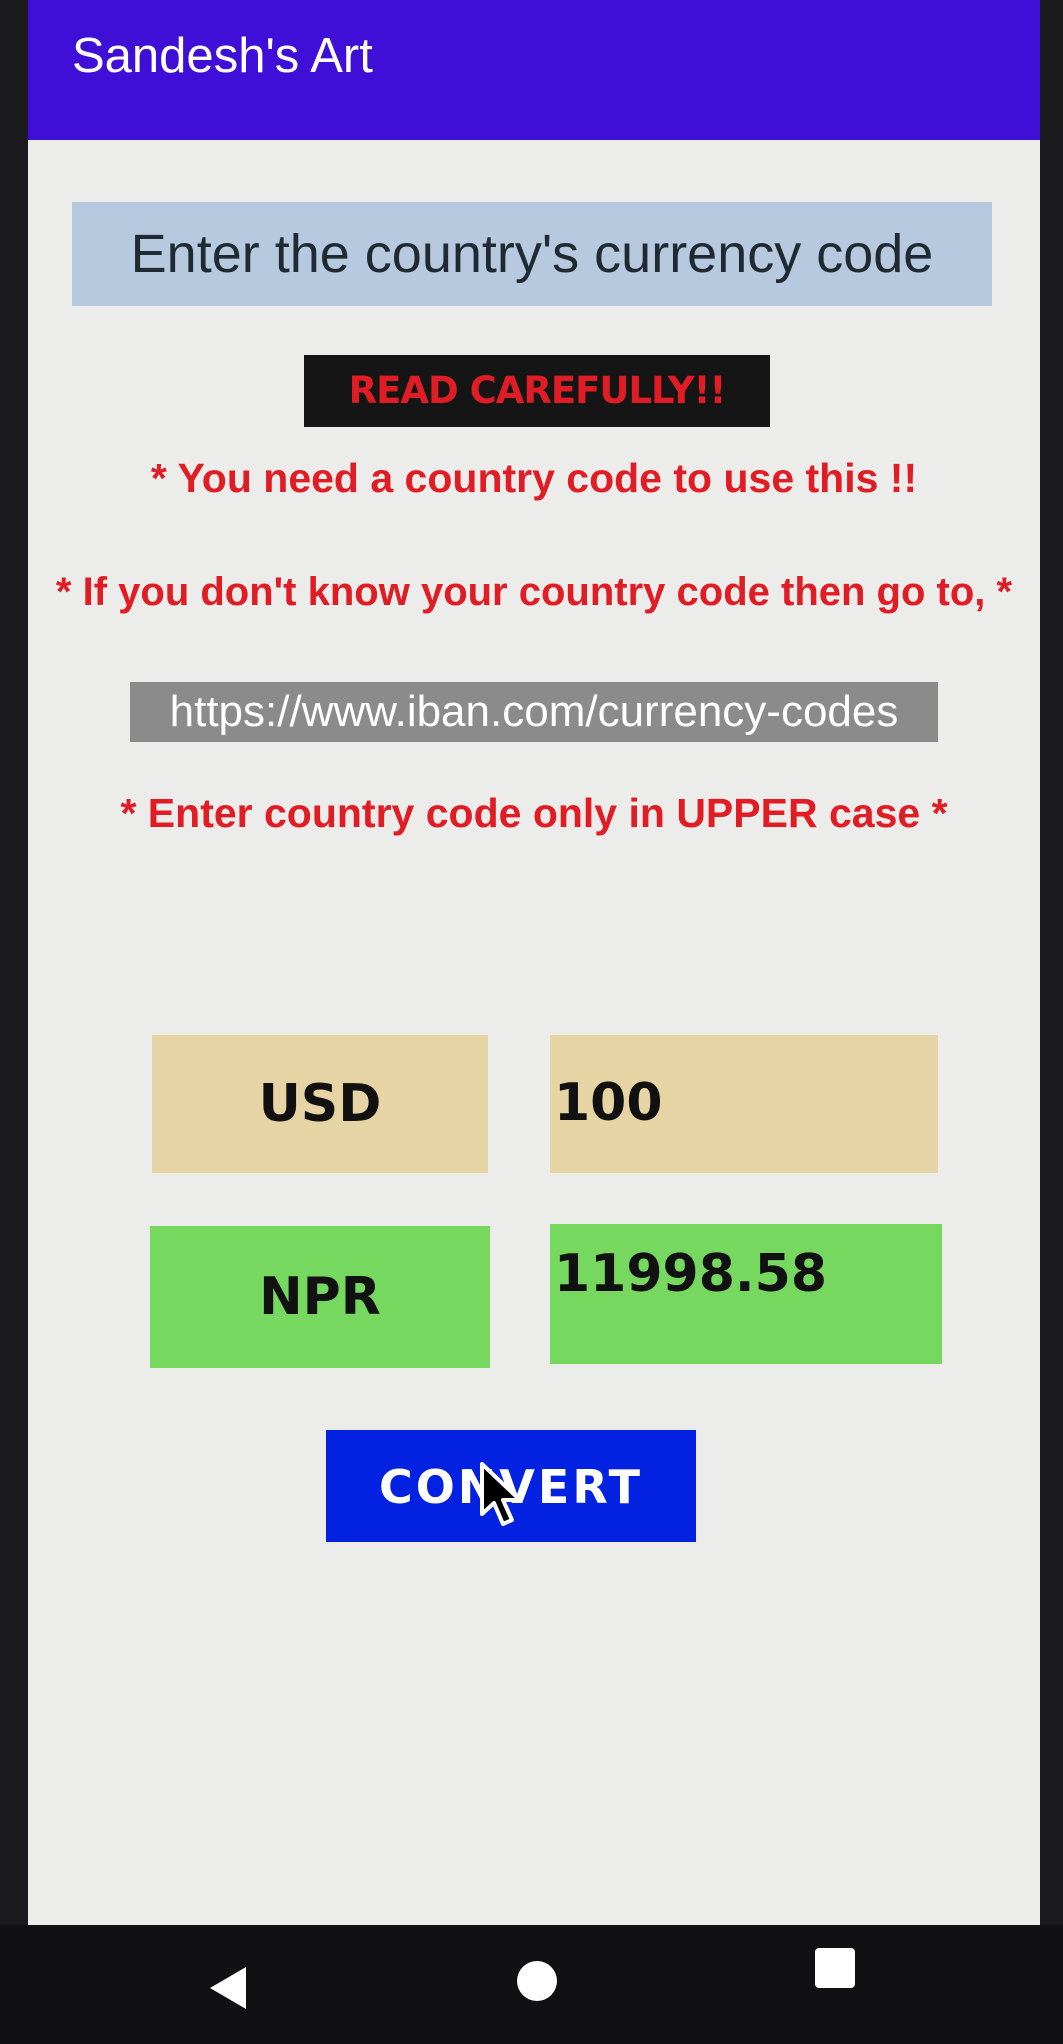 Image resolution: width=1063 pixels, height=2044 pixels. I want to click on app-bar: Sandesh's Art, so click(534, 70).